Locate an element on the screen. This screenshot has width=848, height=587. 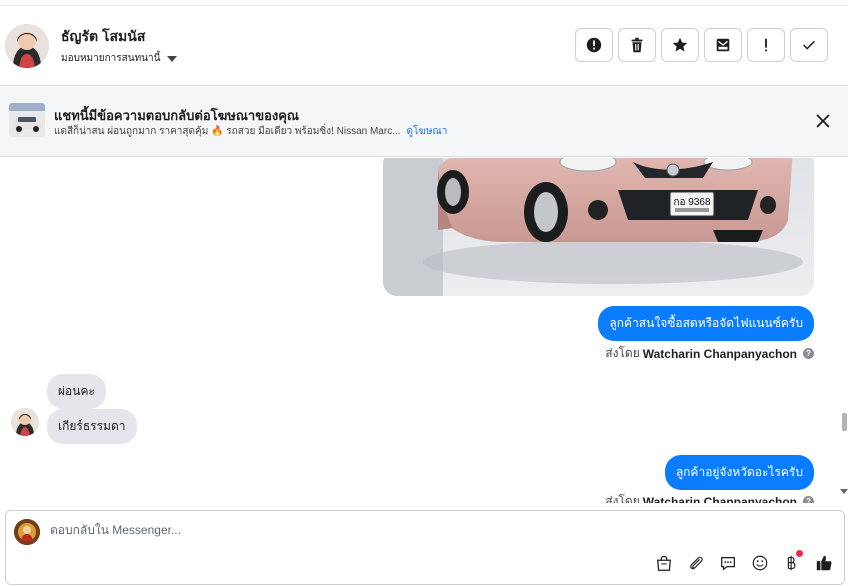
page-avatar is located at coordinates (27, 532).